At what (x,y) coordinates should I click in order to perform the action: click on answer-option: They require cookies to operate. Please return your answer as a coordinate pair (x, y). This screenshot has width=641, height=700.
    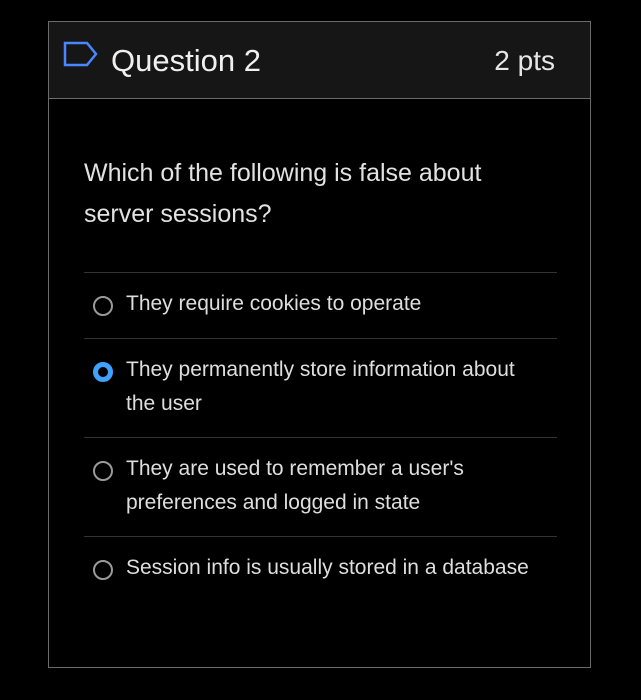
    Looking at the image, I should click on (320, 305).